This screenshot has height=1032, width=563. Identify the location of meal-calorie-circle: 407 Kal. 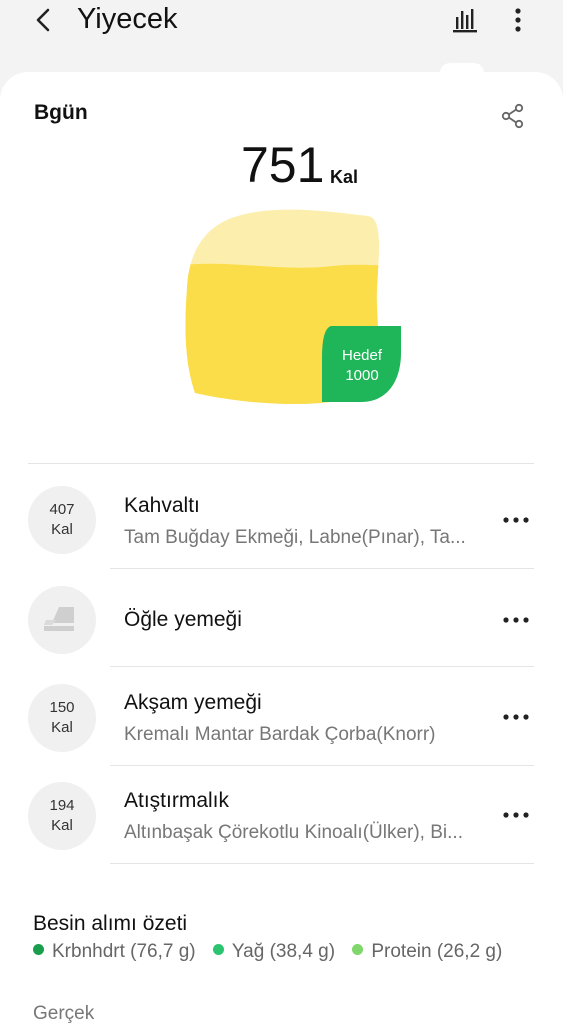
(62, 520).